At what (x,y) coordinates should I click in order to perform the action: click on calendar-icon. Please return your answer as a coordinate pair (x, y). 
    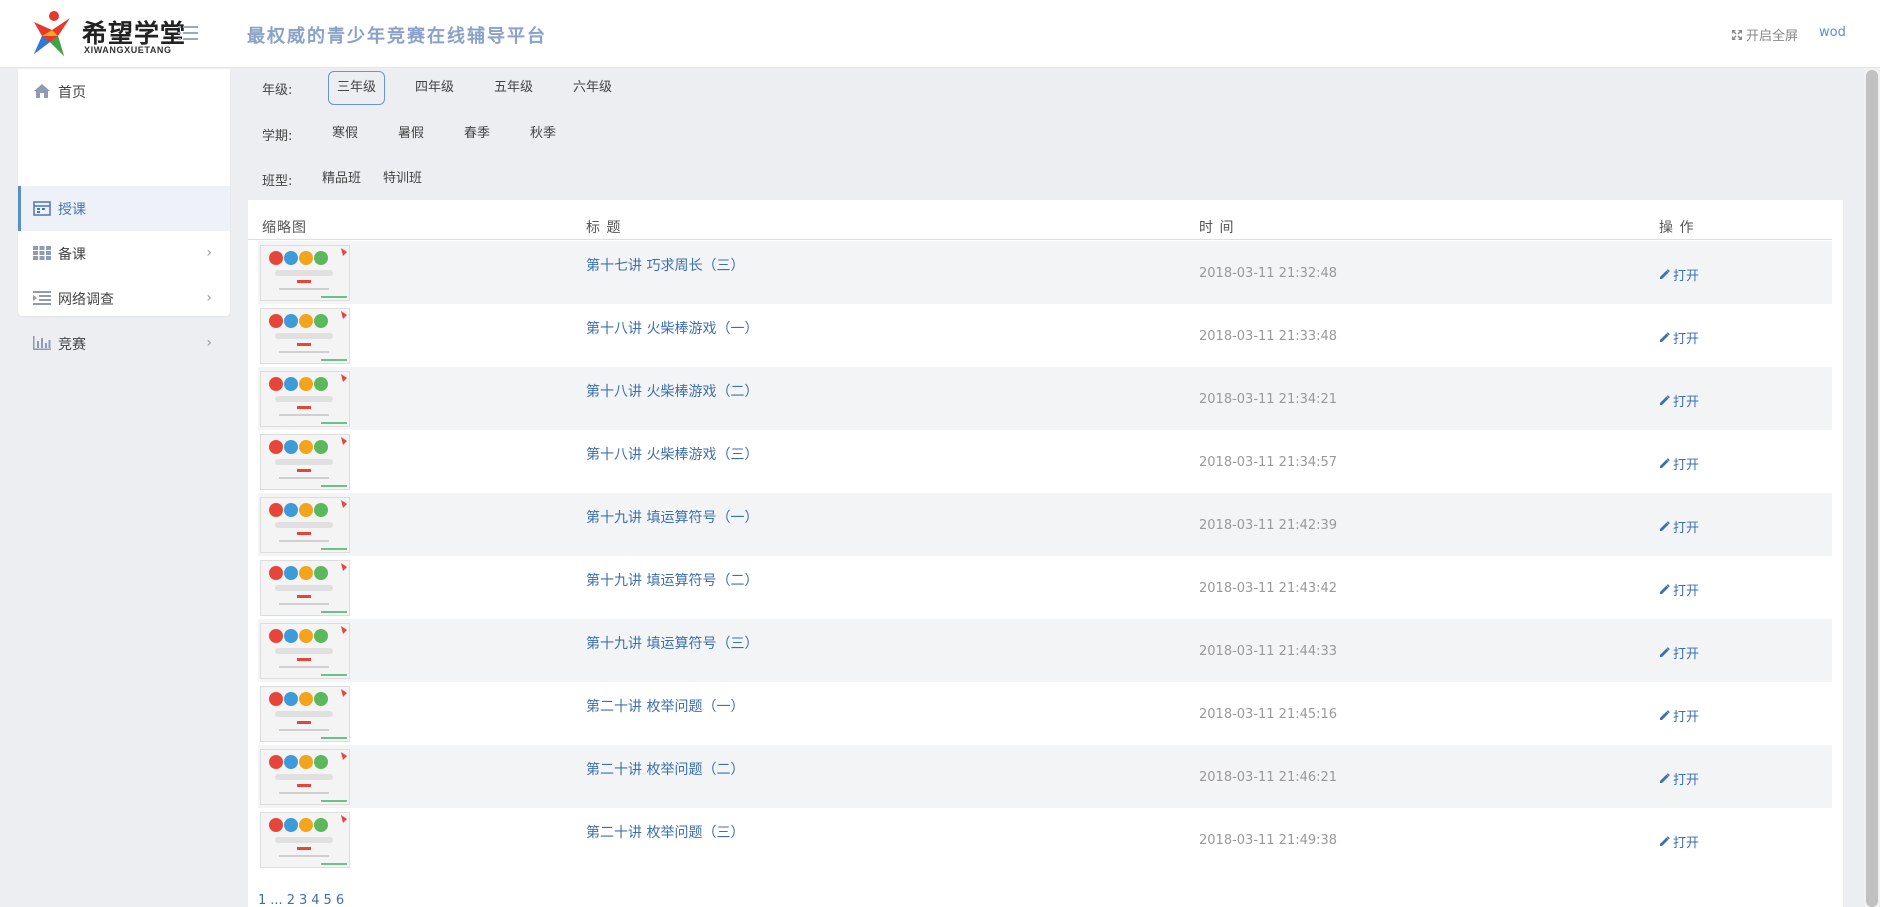
    Looking at the image, I should click on (42, 208).